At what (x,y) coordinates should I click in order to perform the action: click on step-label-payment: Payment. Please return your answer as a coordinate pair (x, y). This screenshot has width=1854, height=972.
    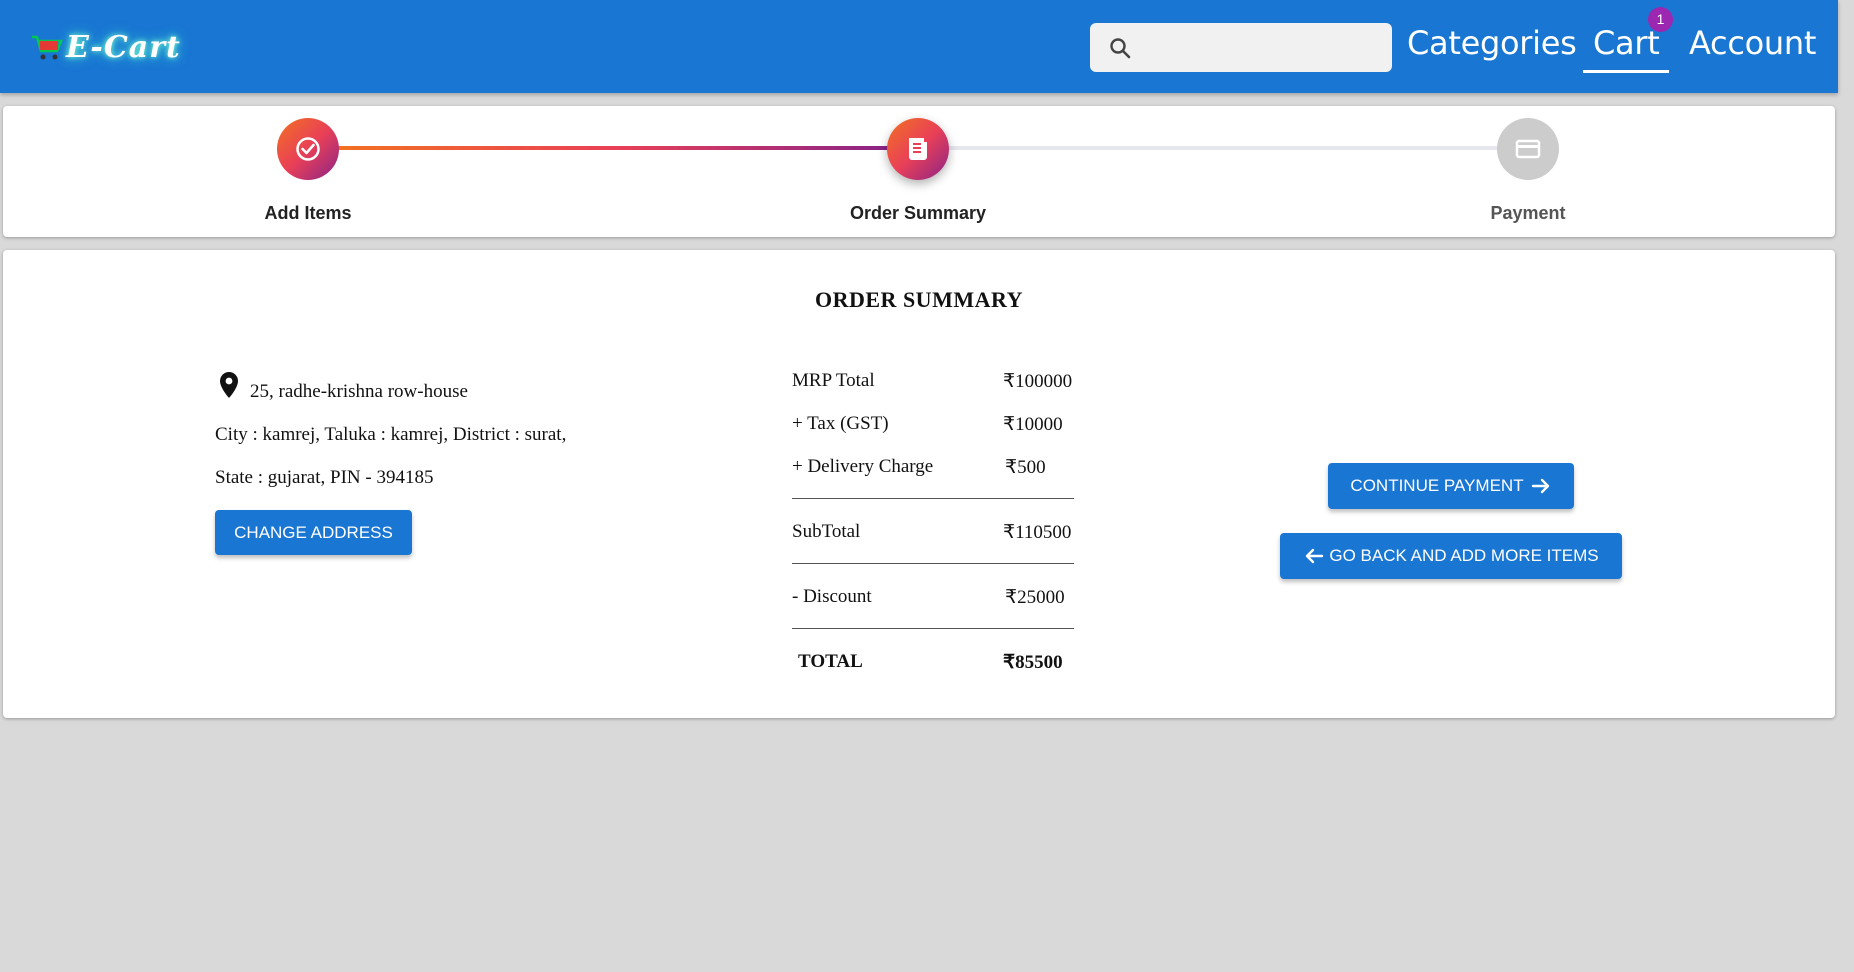
    Looking at the image, I should click on (1528, 213).